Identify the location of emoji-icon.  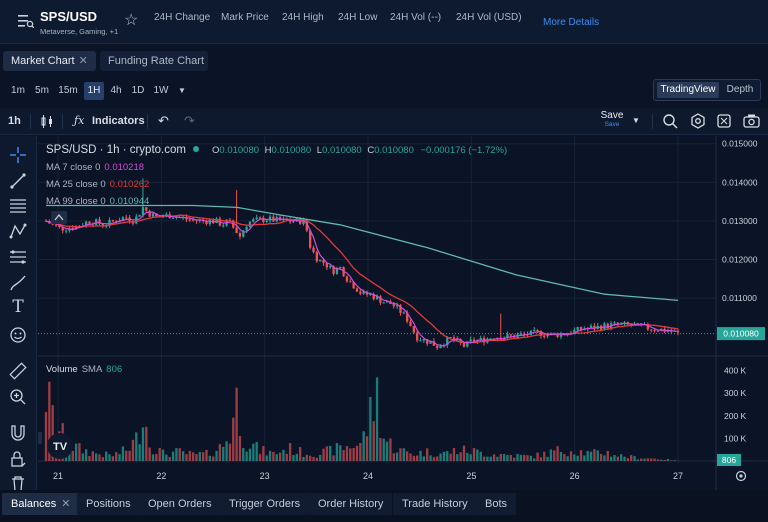
(18, 335).